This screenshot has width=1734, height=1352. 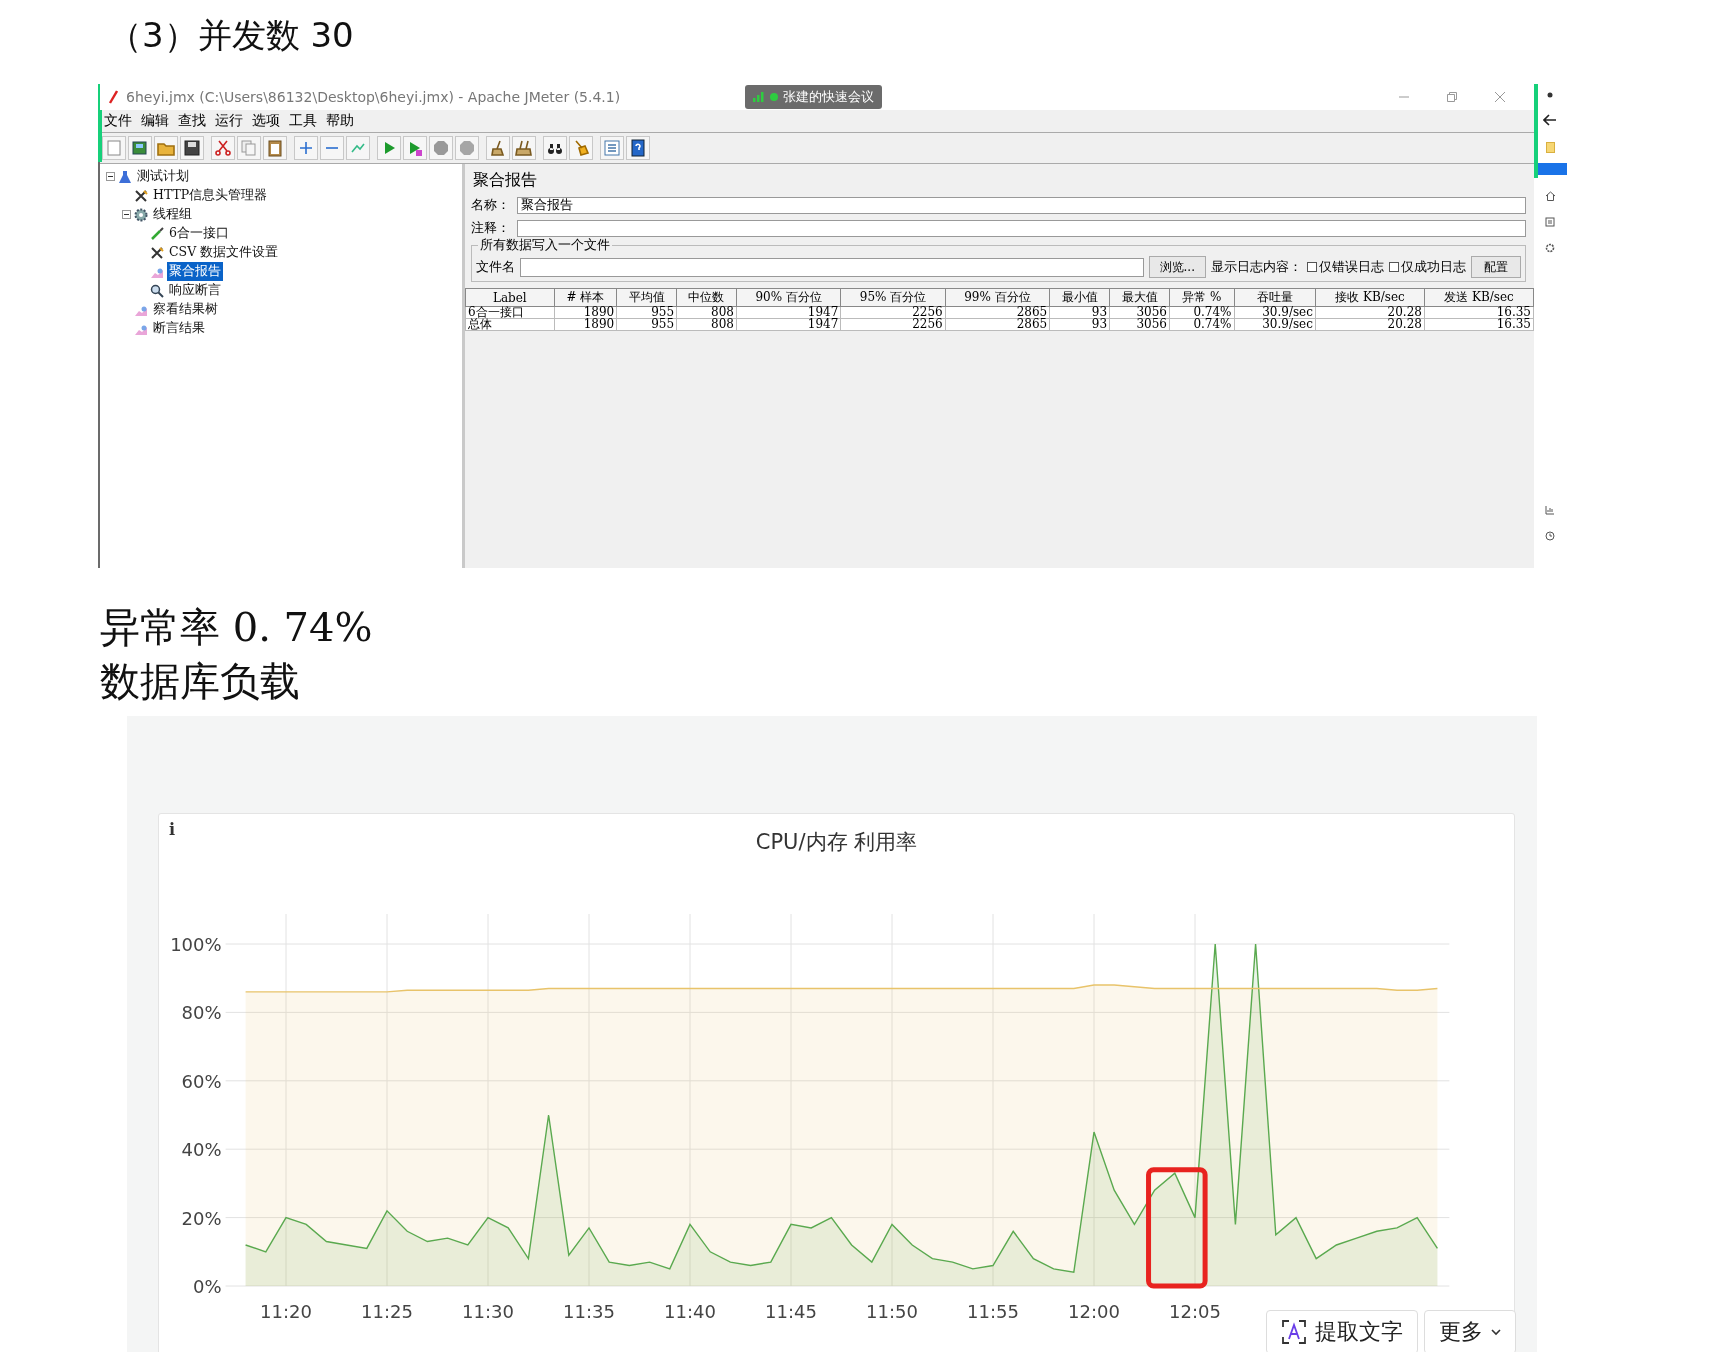 What do you see at coordinates (125, 176) in the screenshot?
I see `flask-icon` at bounding box center [125, 176].